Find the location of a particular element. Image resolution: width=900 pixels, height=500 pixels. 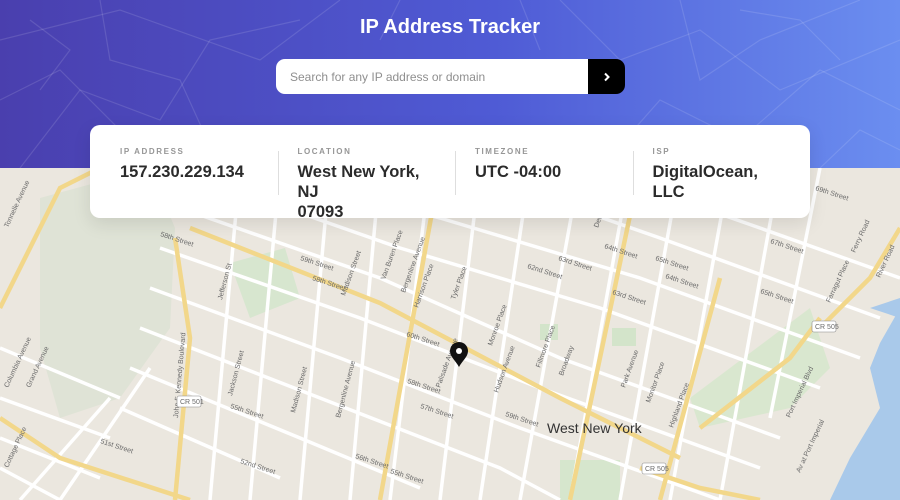

location-line1: West New York, NJ is located at coordinates (358, 182).